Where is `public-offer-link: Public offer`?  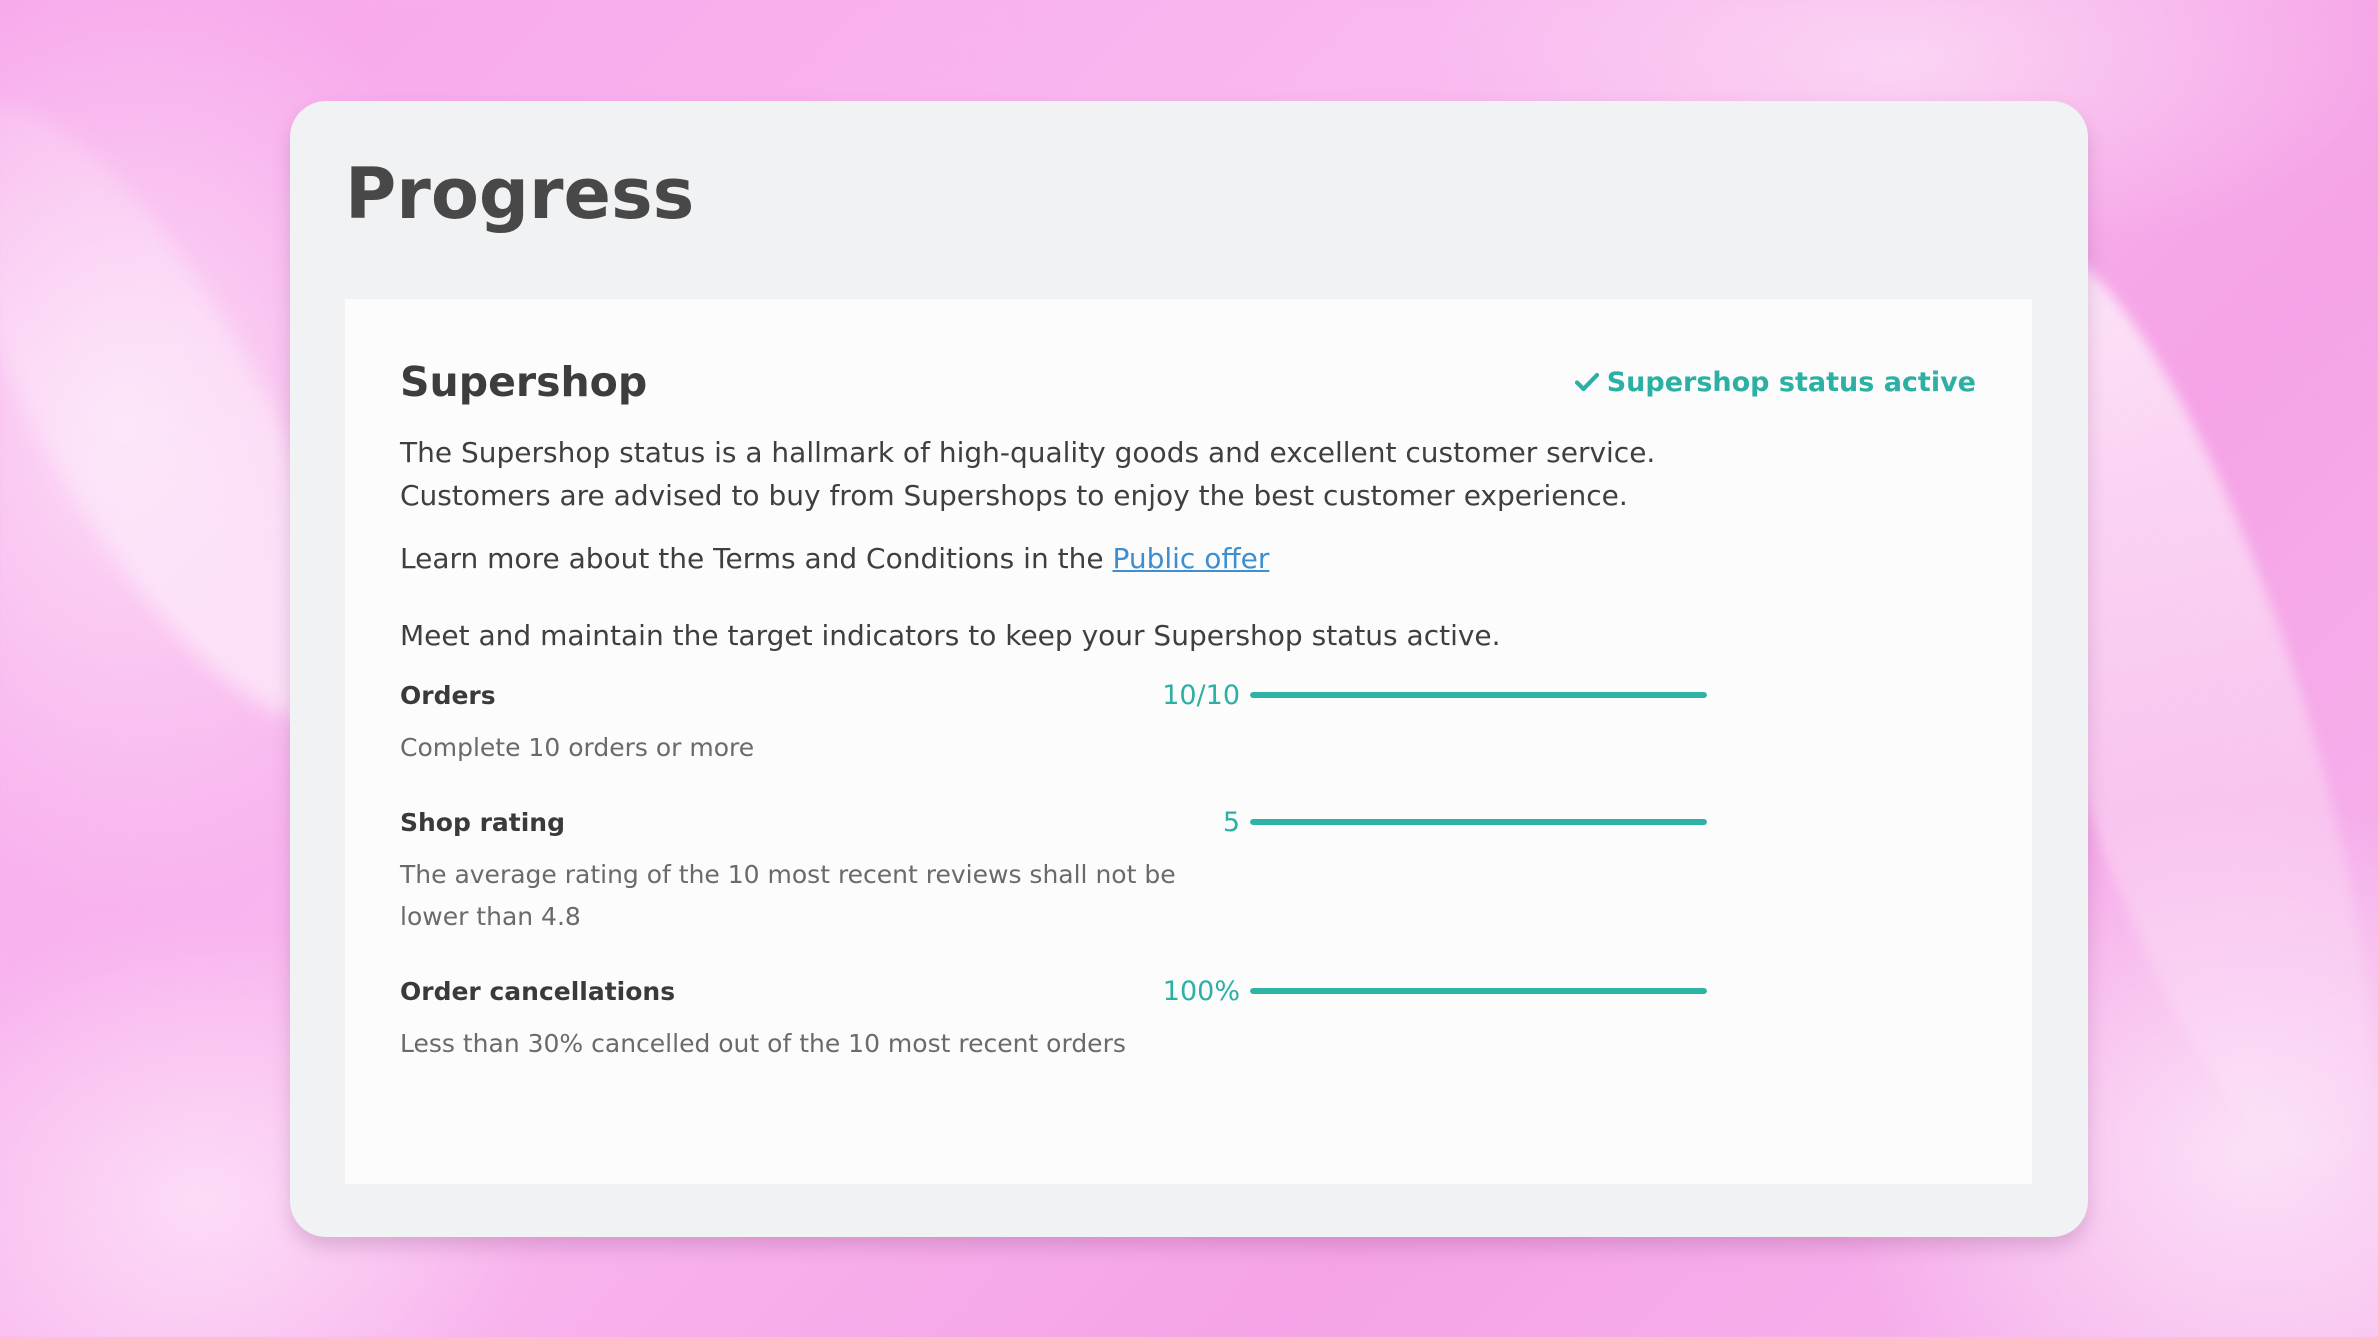
public-offer-link: Public offer is located at coordinates (1190, 558).